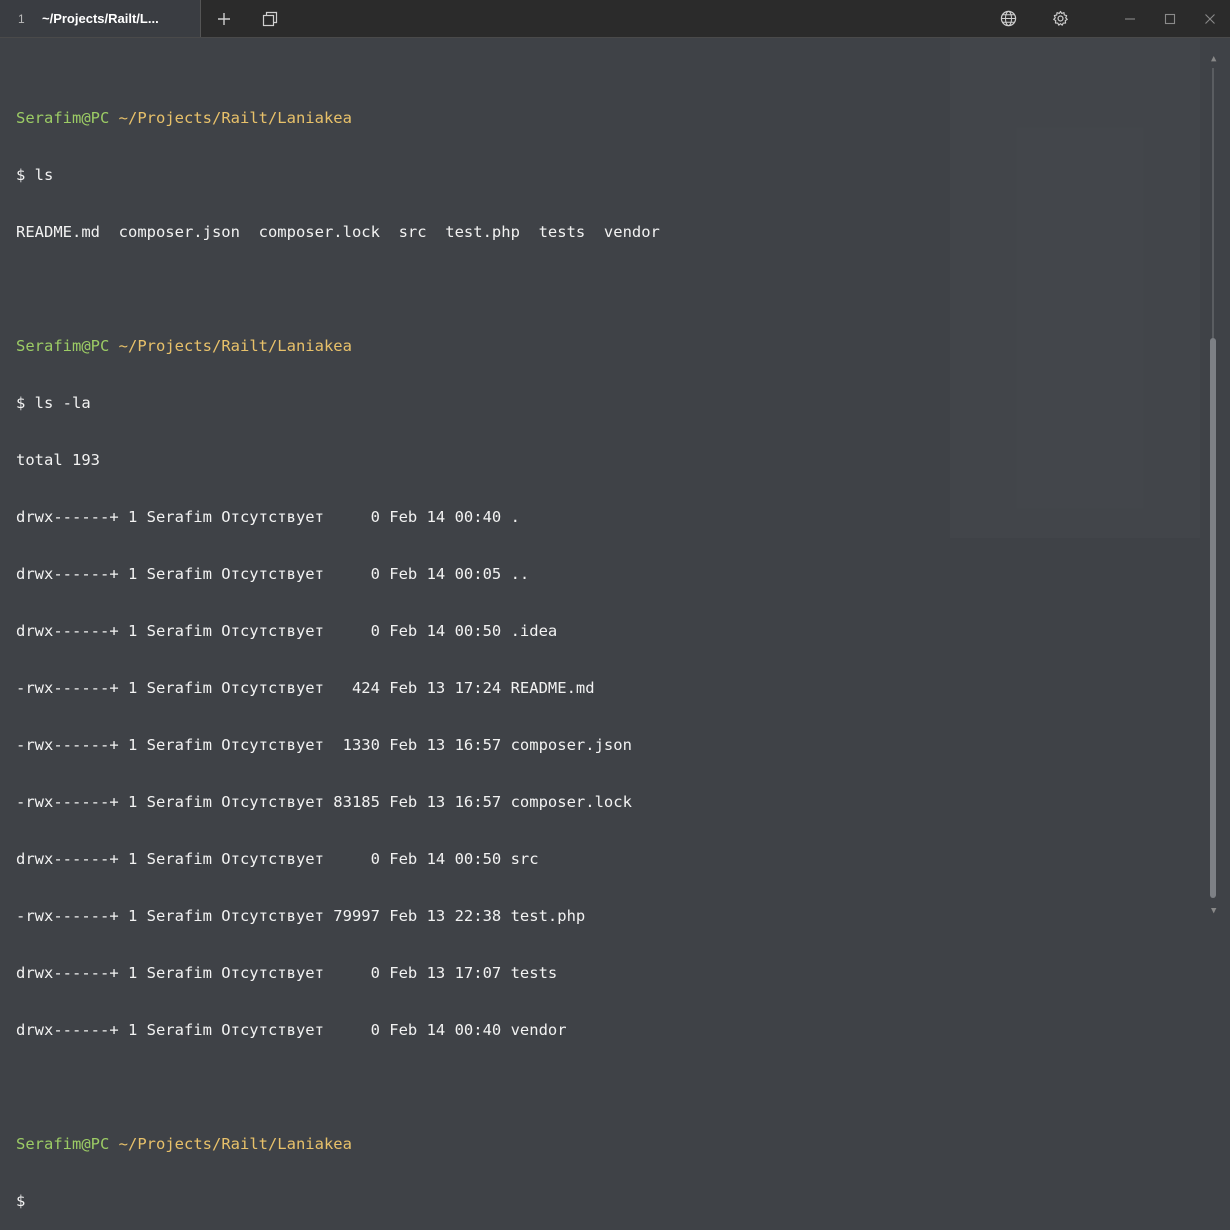  I want to click on command-line: $ ls, so click(35, 175).